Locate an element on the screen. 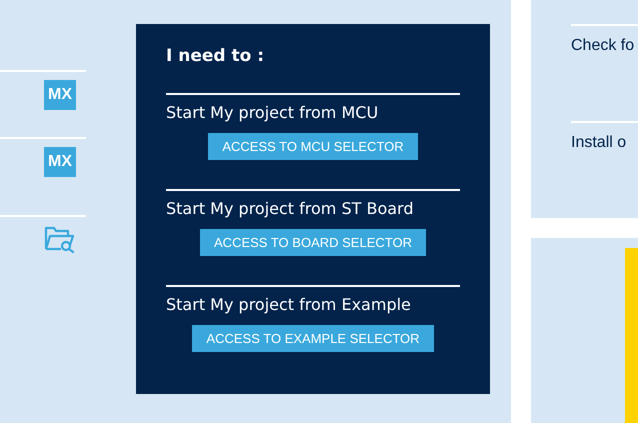  selector-button: ACCESS TO MCU SELECTOR is located at coordinates (313, 146).